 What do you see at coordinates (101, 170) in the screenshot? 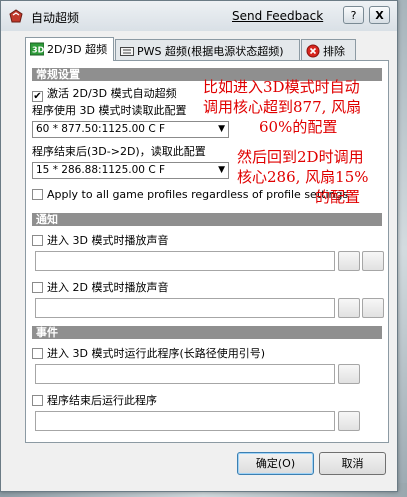
I see `select-value: 15 * 286.88:1125.00 C F` at bounding box center [101, 170].